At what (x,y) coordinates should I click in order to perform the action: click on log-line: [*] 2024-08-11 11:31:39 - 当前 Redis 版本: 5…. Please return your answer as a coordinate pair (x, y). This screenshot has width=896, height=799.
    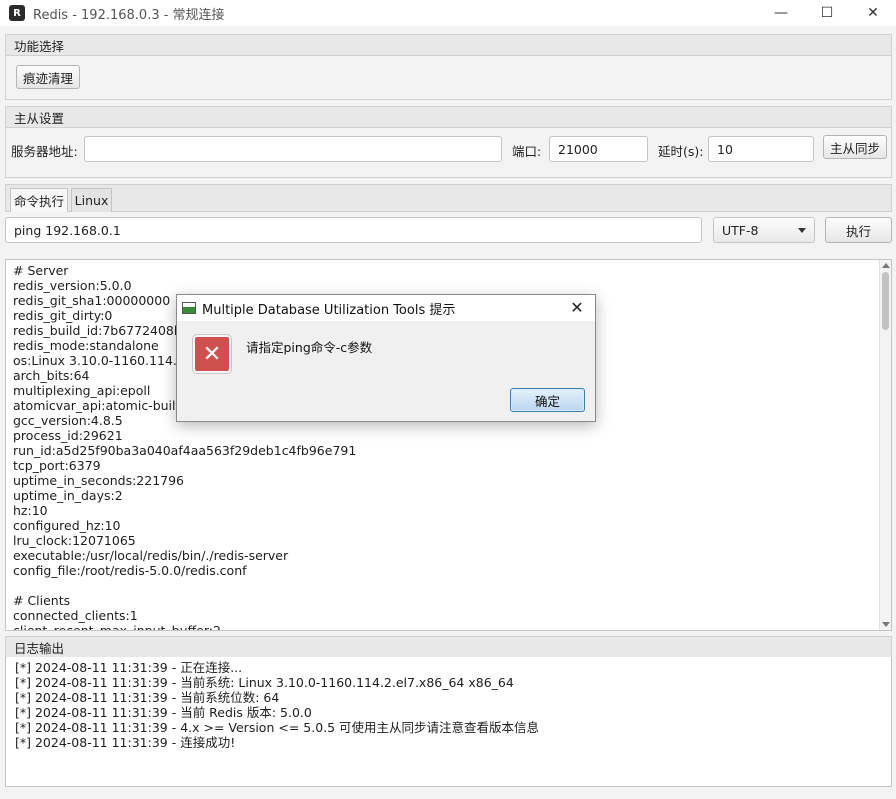
    Looking at the image, I should click on (163, 712).